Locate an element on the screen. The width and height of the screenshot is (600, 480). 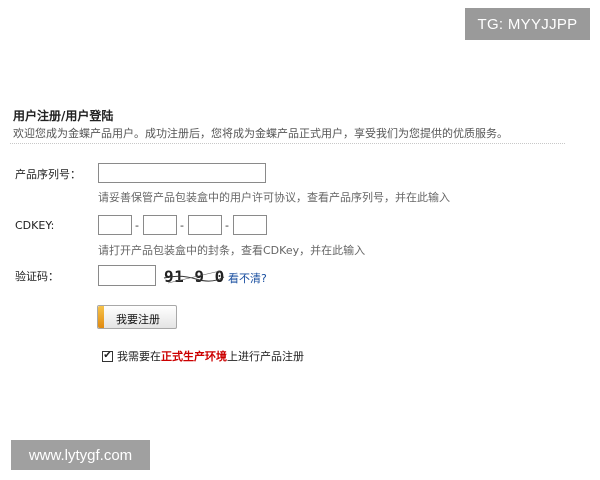
agree-prefix: 我需要在 is located at coordinates (139, 356).